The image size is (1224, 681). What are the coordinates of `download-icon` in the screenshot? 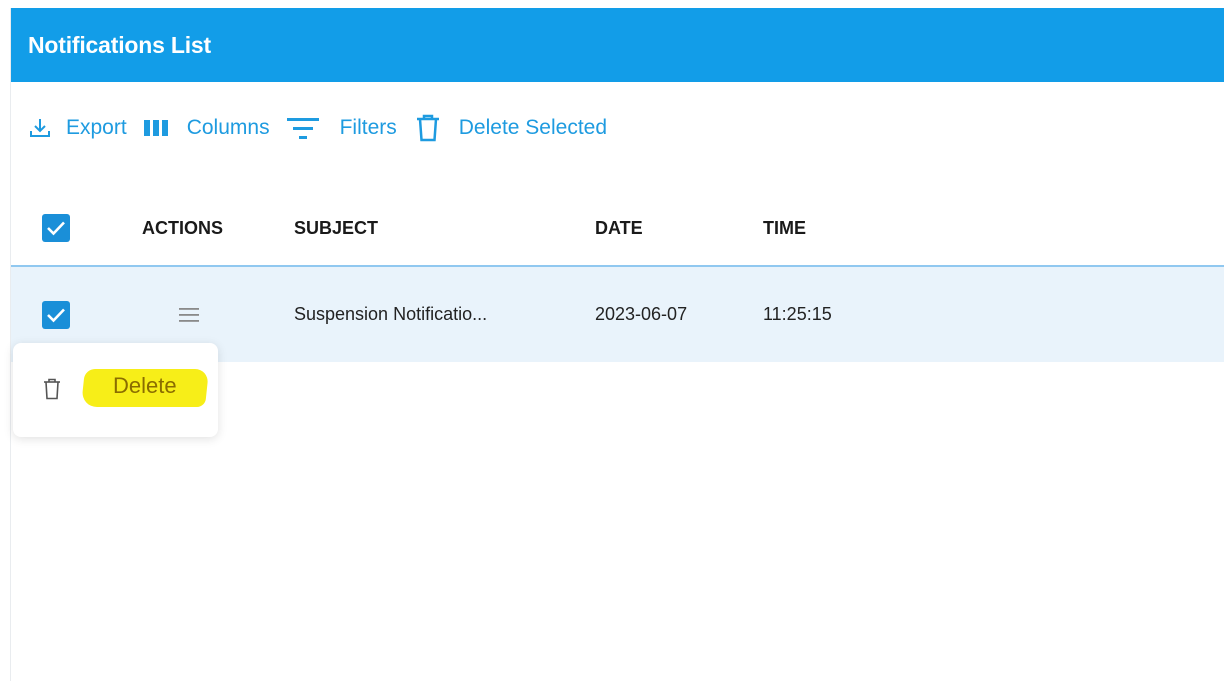 It's located at (40, 128).